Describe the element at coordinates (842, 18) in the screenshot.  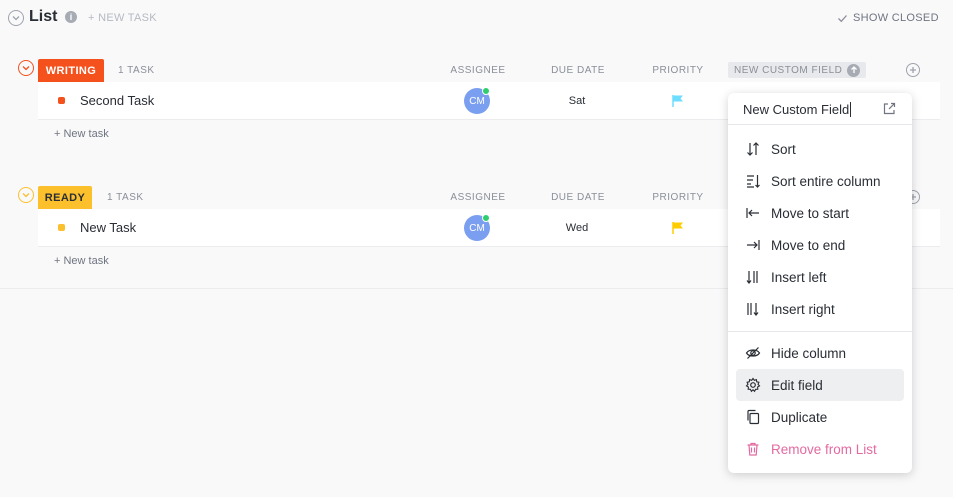
I see `check-icon` at that location.